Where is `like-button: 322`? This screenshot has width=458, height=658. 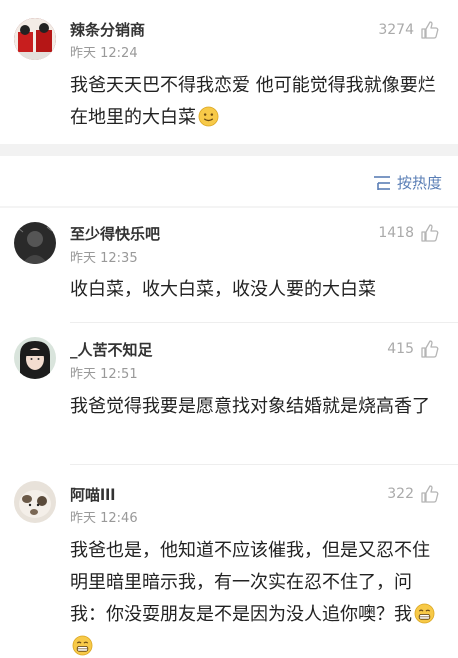
like-button: 322 is located at coordinates (413, 494).